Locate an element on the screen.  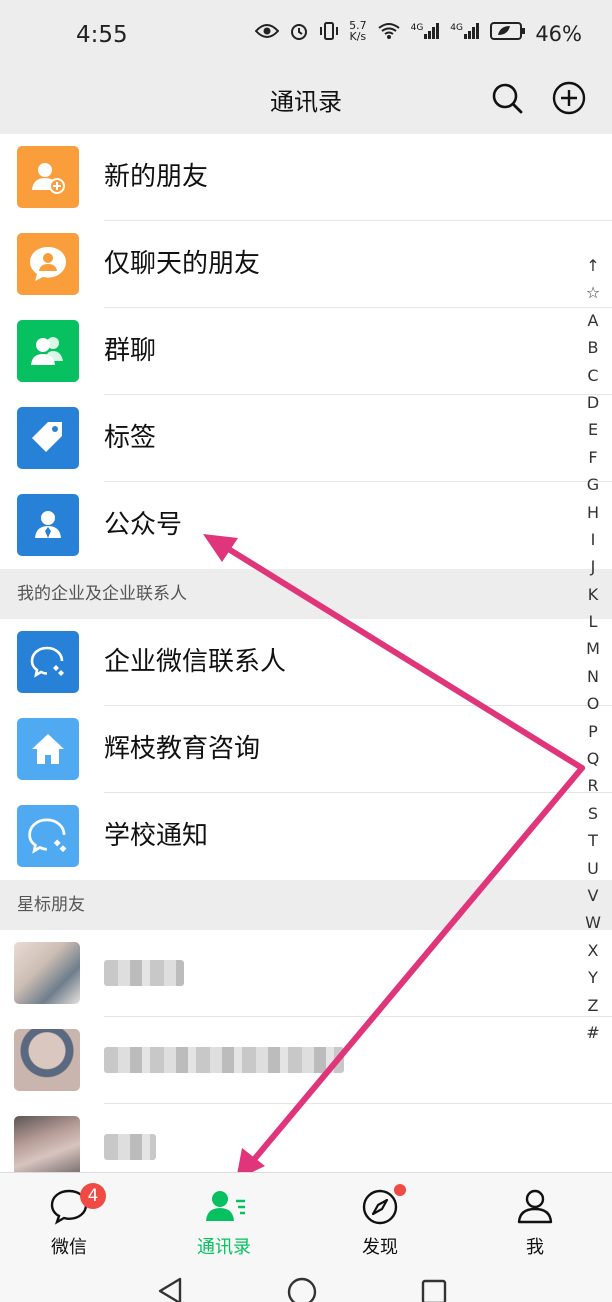
tab-label: 通讯录 is located at coordinates (224, 1247).